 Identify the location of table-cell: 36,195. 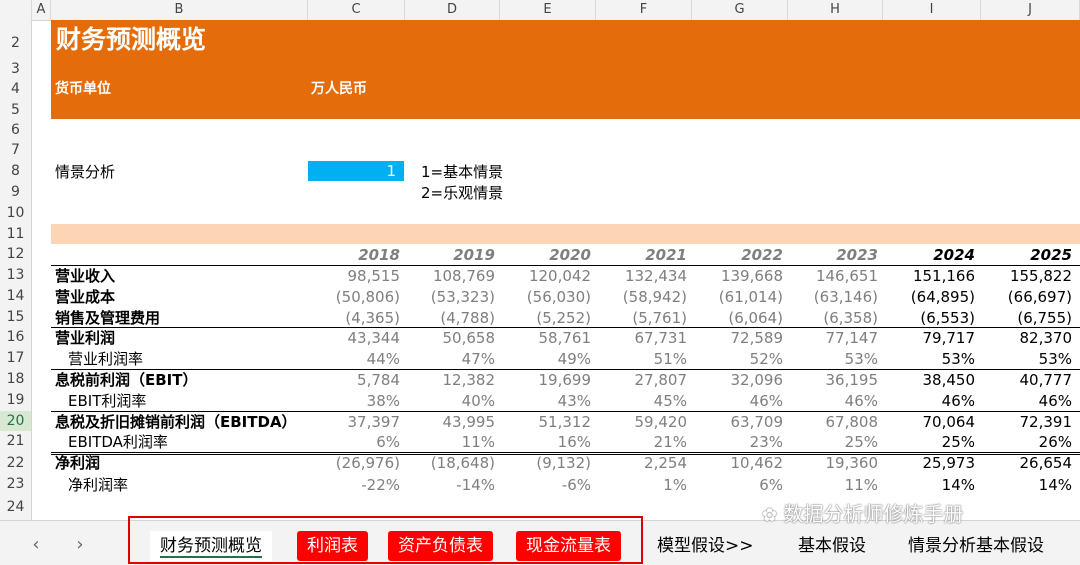
(833, 380).